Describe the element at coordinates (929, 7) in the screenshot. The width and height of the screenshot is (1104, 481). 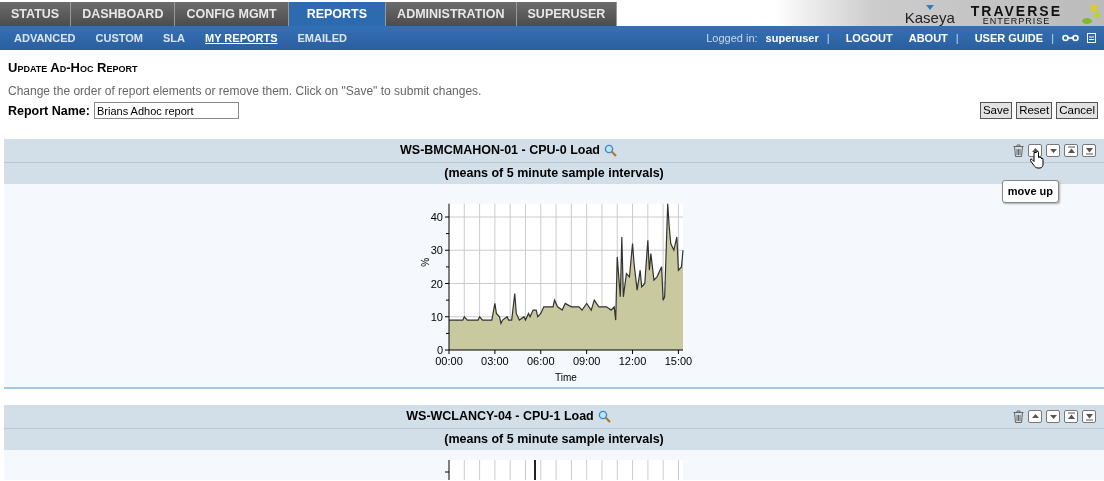
I see `logo-icon` at that location.